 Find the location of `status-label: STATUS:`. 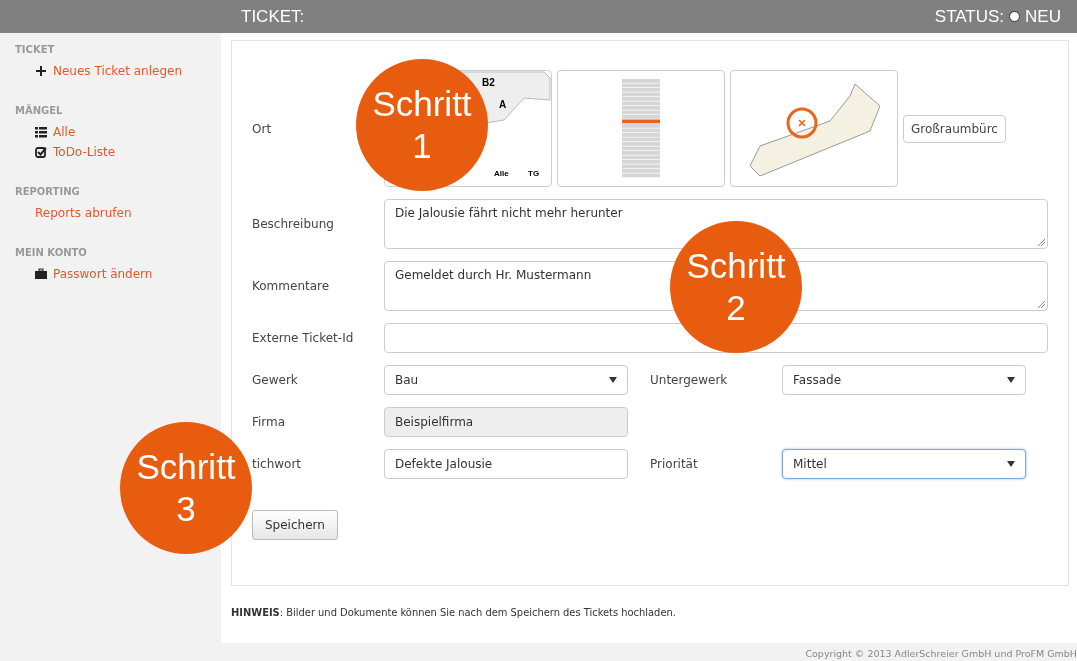

status-label: STATUS: is located at coordinates (969, 16).